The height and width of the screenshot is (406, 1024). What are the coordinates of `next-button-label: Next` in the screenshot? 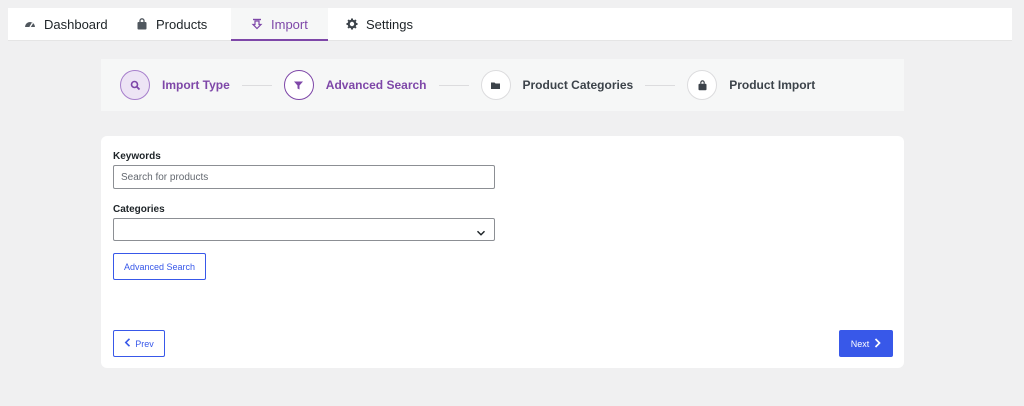 It's located at (860, 343).